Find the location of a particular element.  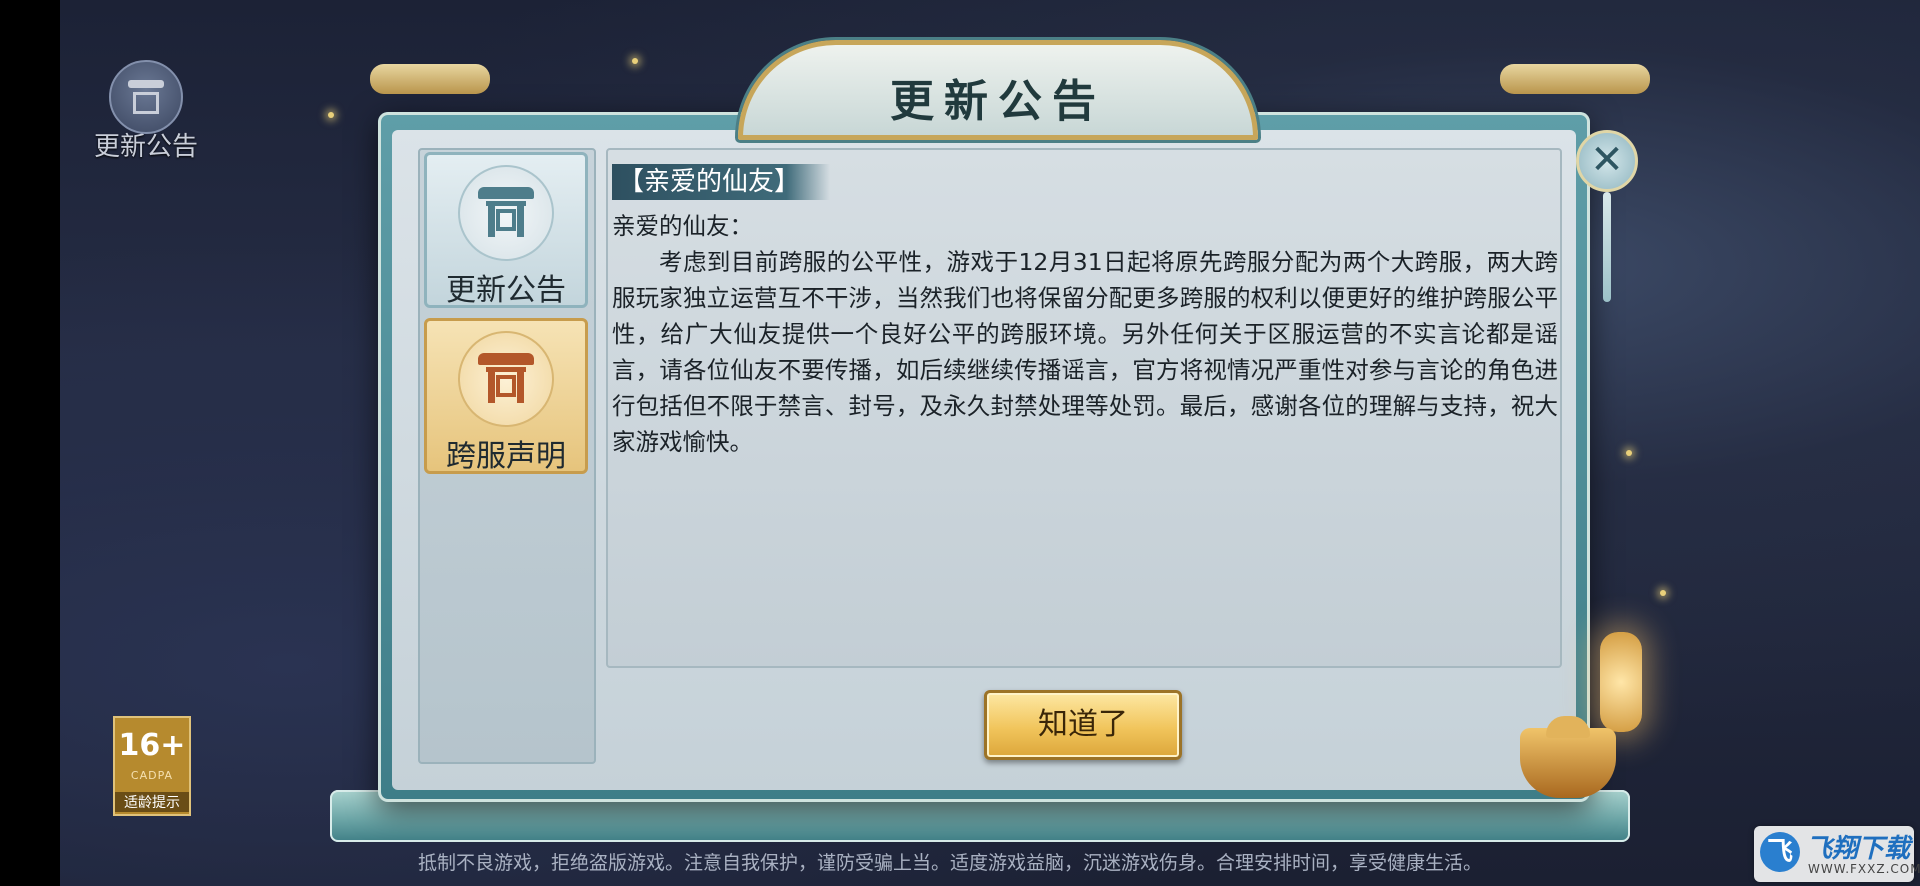

age-rating-badge: 16+ CADPA 适龄提示 is located at coordinates (152, 766).